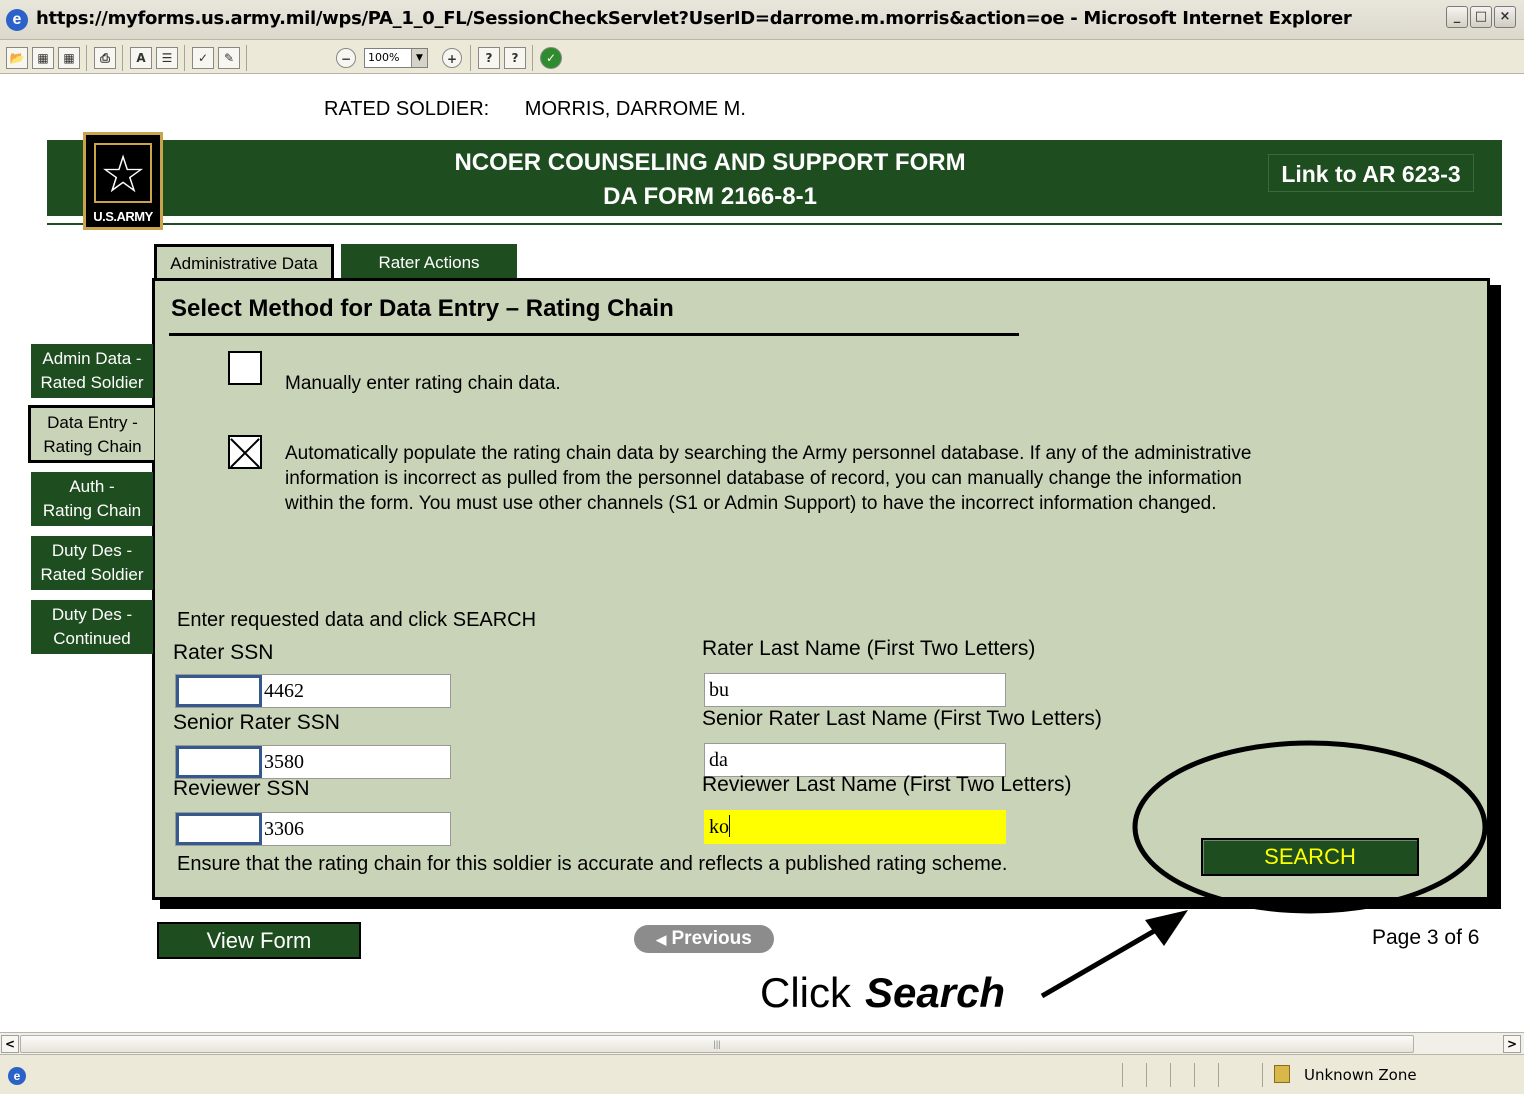  Describe the element at coordinates (203, 58) in the screenshot. I see `spellcheck-icon: ✓` at that location.